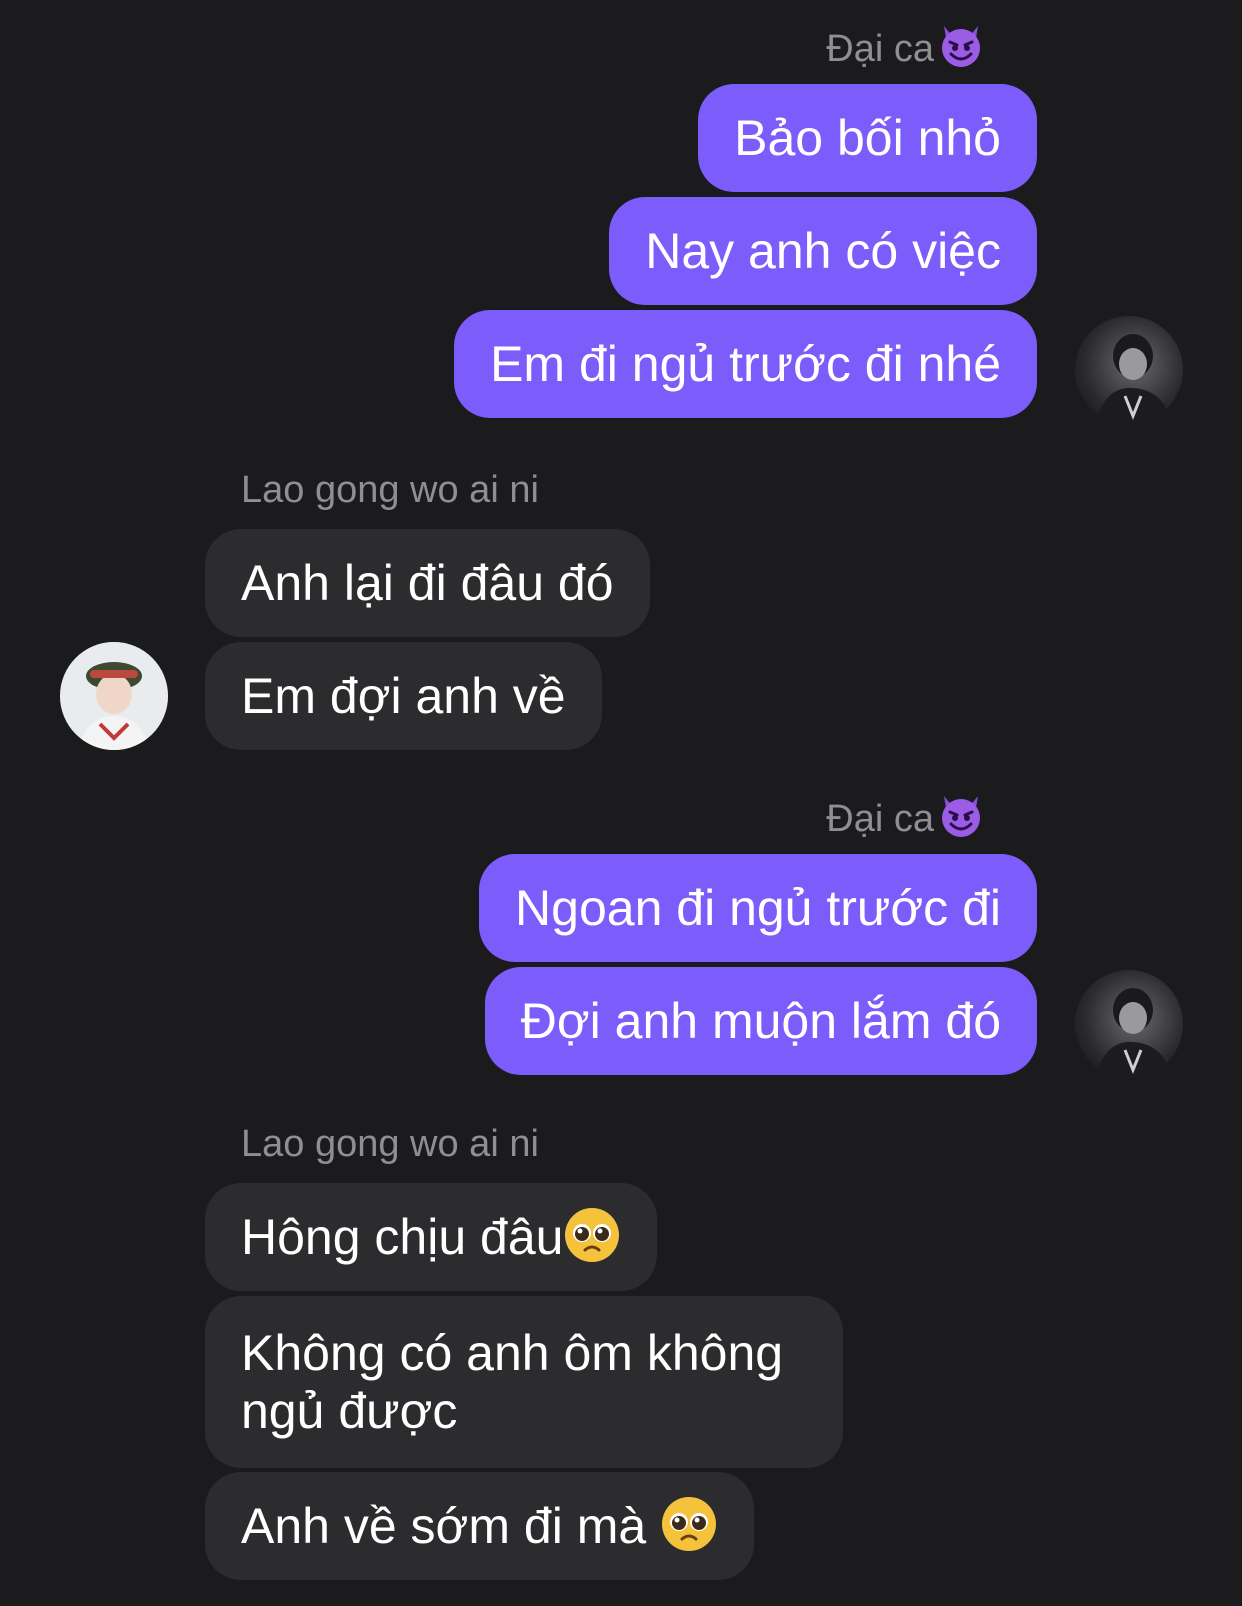 This screenshot has height=1606, width=1242. Describe the element at coordinates (758, 908) in the screenshot. I see `outgoing-message-bubble: Ngoan đi ngủ trước đi` at that location.